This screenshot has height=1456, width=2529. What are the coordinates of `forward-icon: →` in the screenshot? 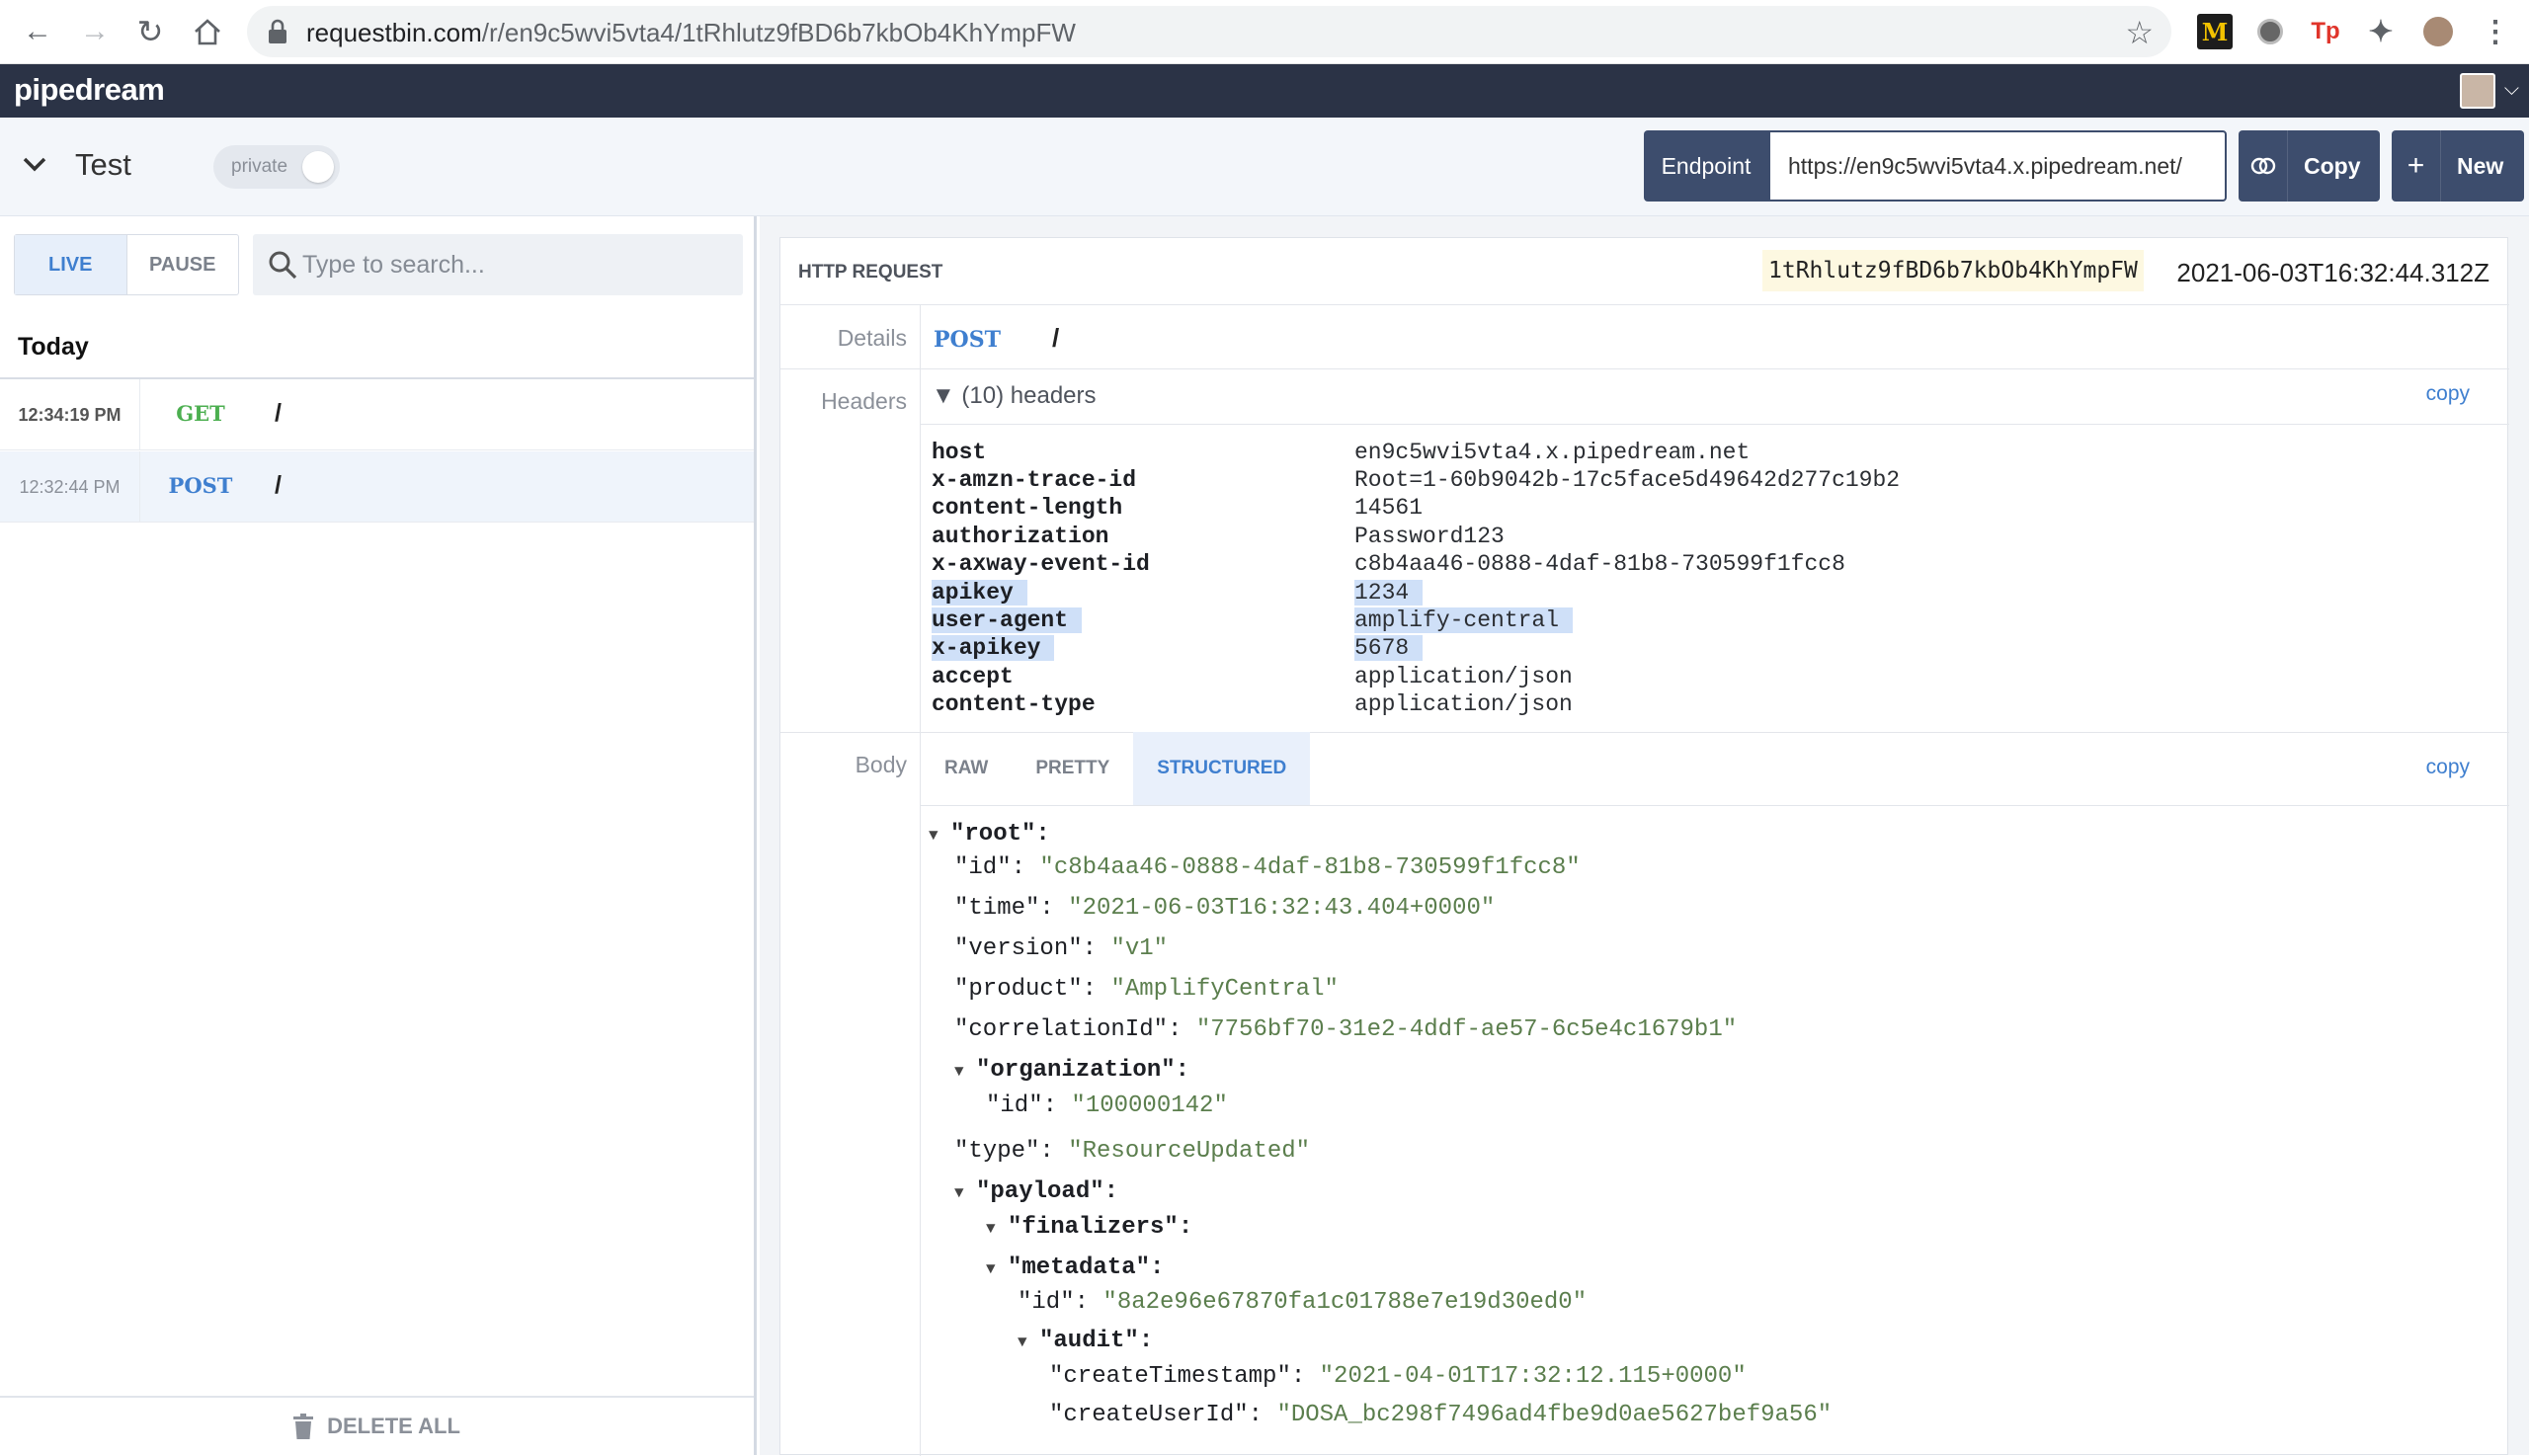 It's located at (95, 31).